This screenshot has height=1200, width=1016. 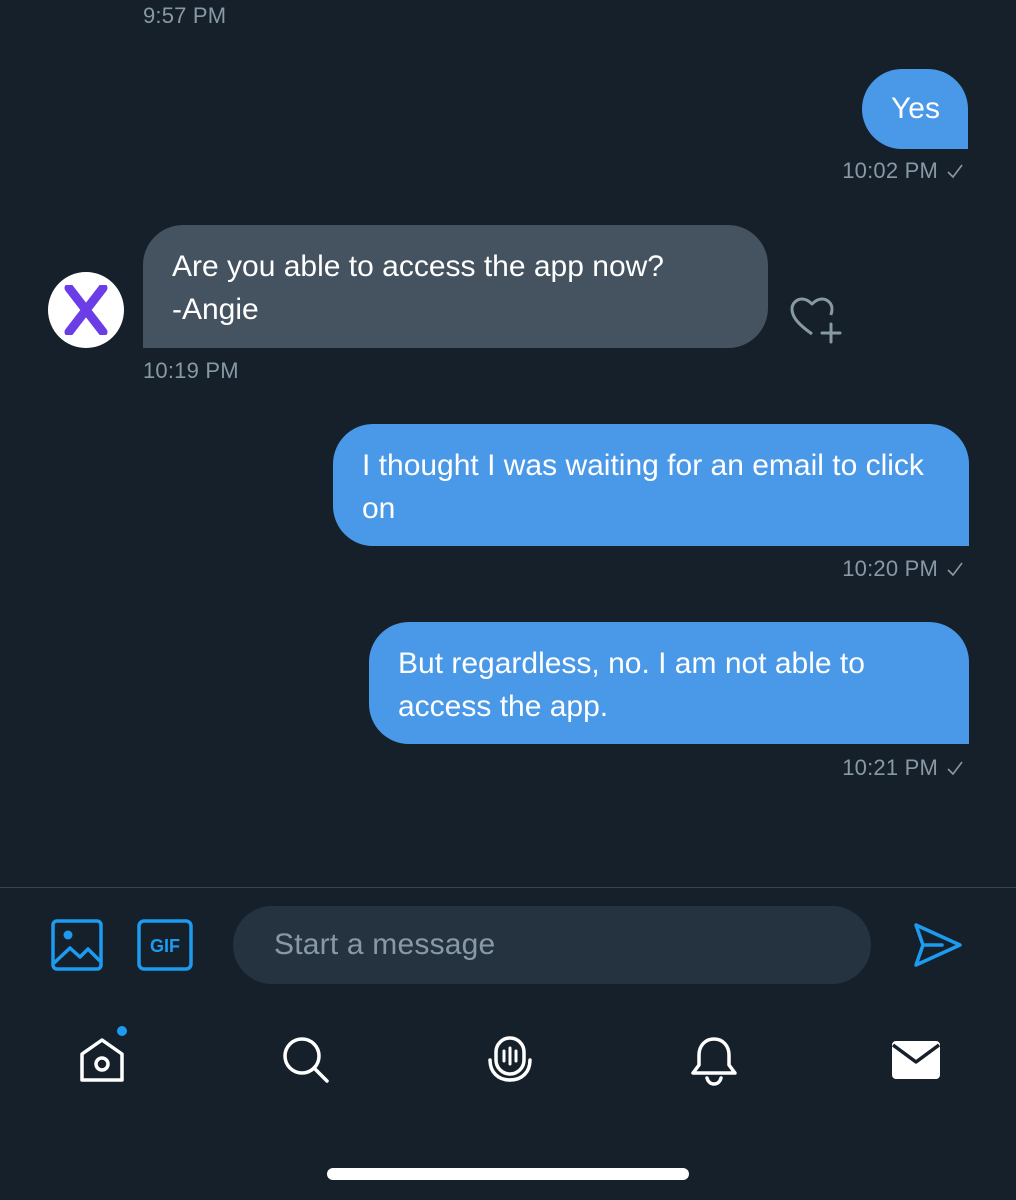 I want to click on x-logo-icon, so click(x=86, y=310).